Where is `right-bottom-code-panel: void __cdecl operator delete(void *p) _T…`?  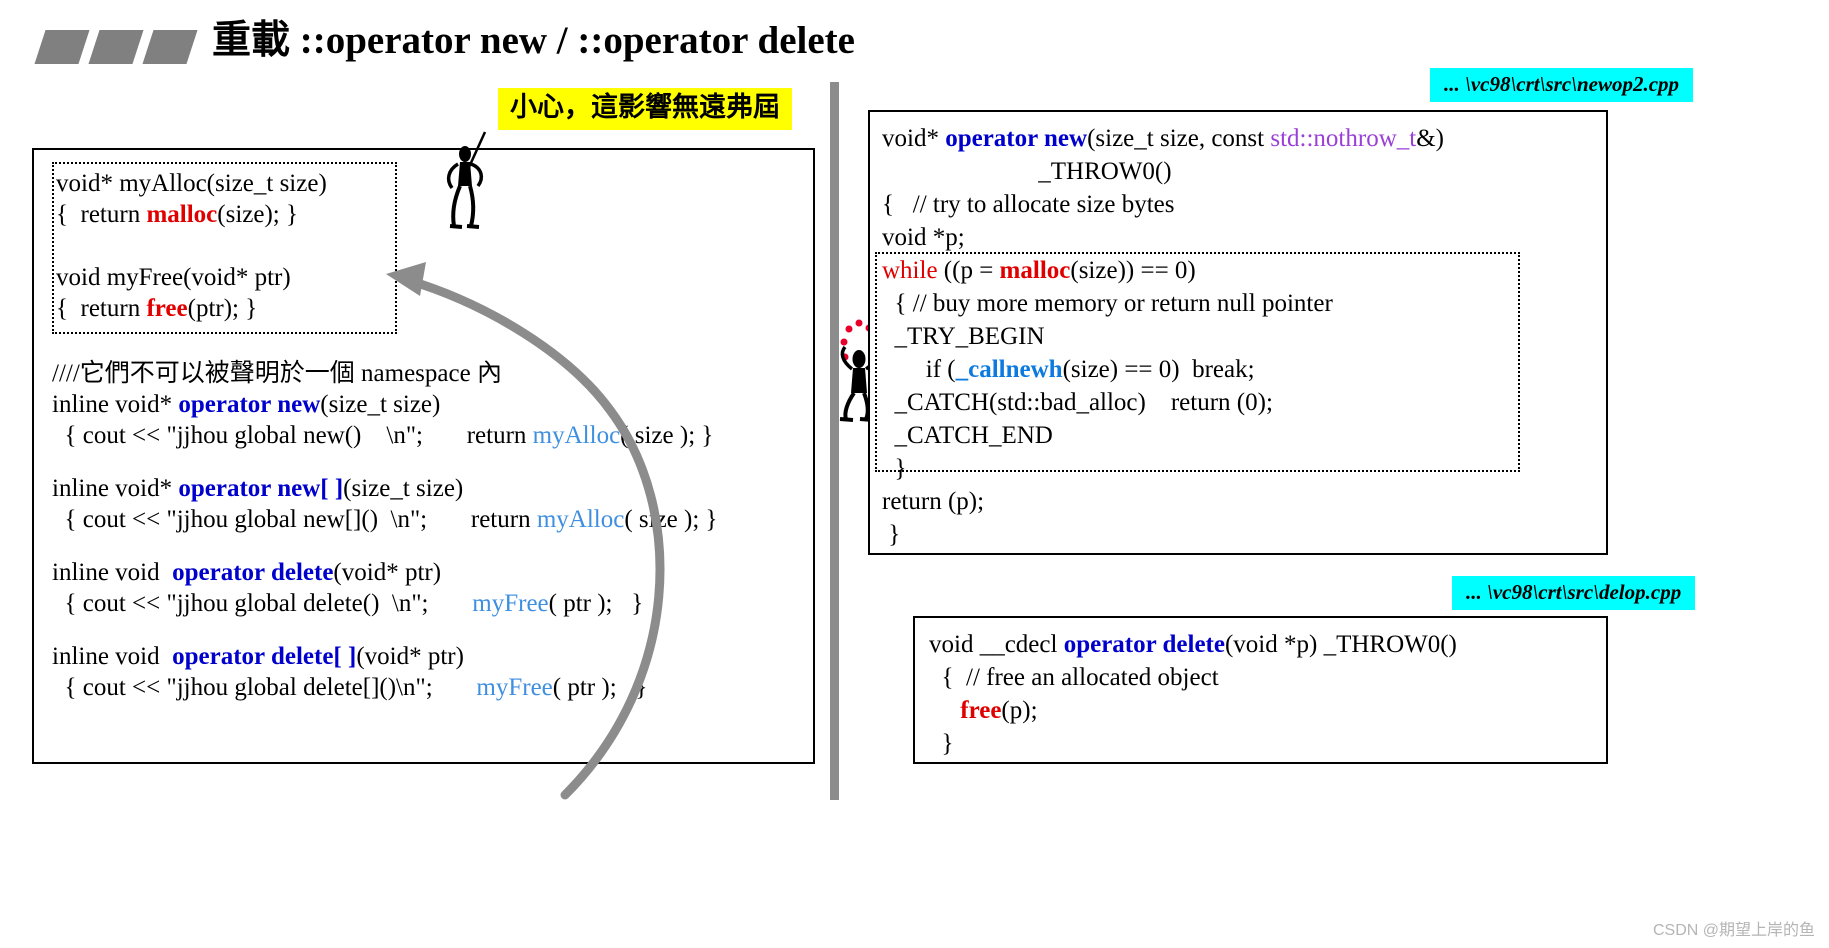
right-bottom-code-panel: void __cdecl operator delete(void *p) _T… is located at coordinates (1260, 690).